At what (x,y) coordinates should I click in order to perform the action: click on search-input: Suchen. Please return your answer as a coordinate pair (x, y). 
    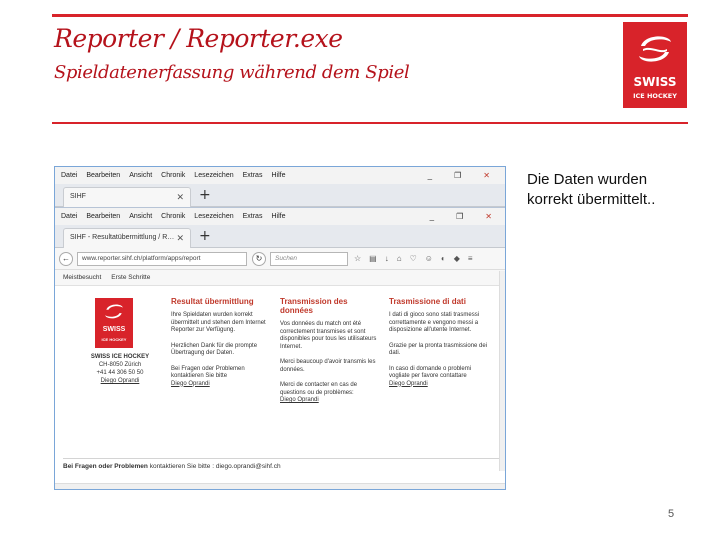
    Looking at the image, I should click on (309, 258).